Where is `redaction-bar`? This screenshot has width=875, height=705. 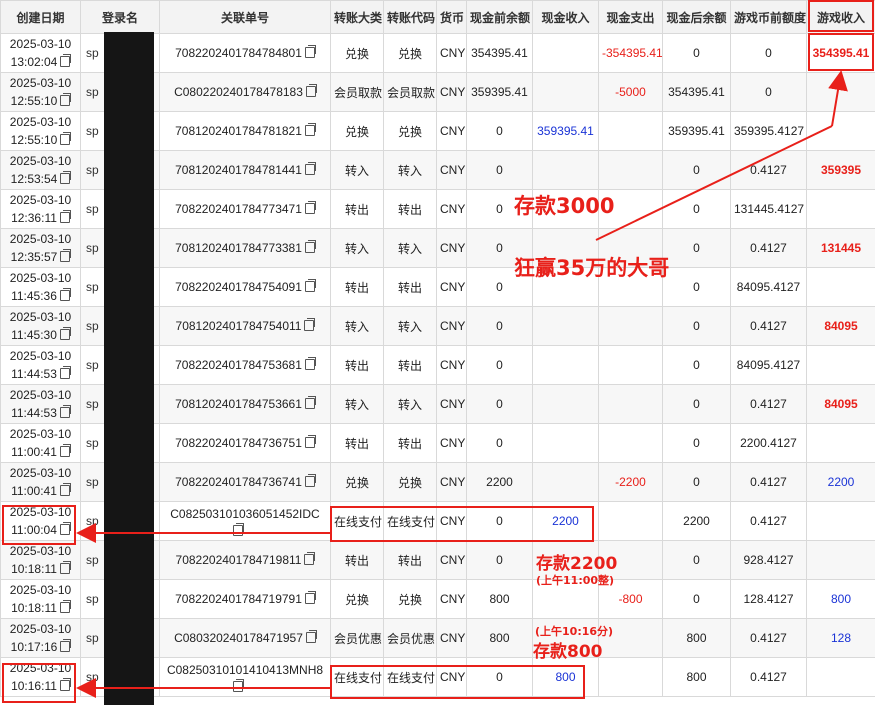 redaction-bar is located at coordinates (129, 368).